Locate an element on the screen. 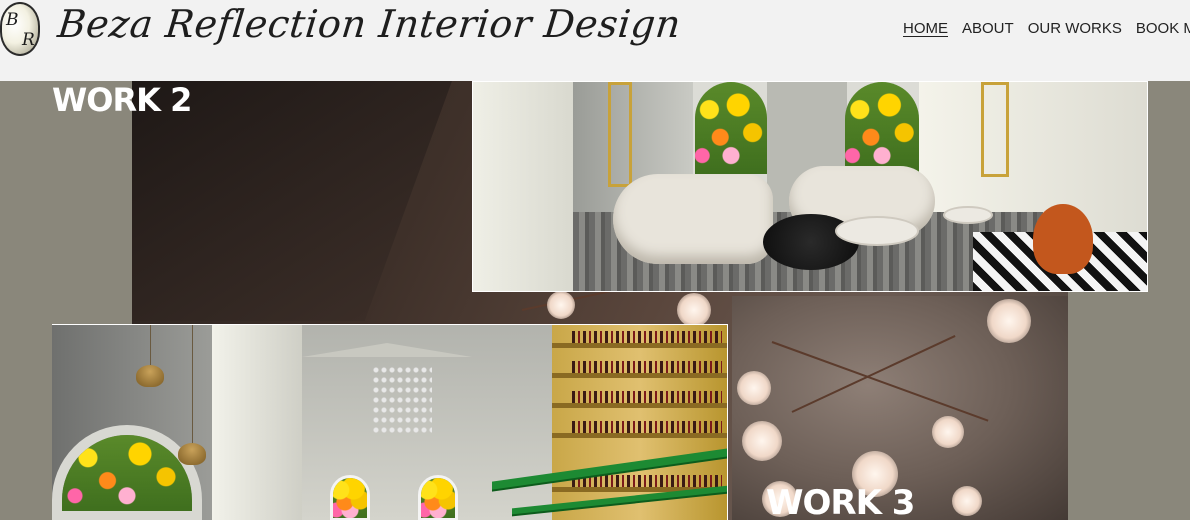  nav-about: ABOUT is located at coordinates (988, 28).